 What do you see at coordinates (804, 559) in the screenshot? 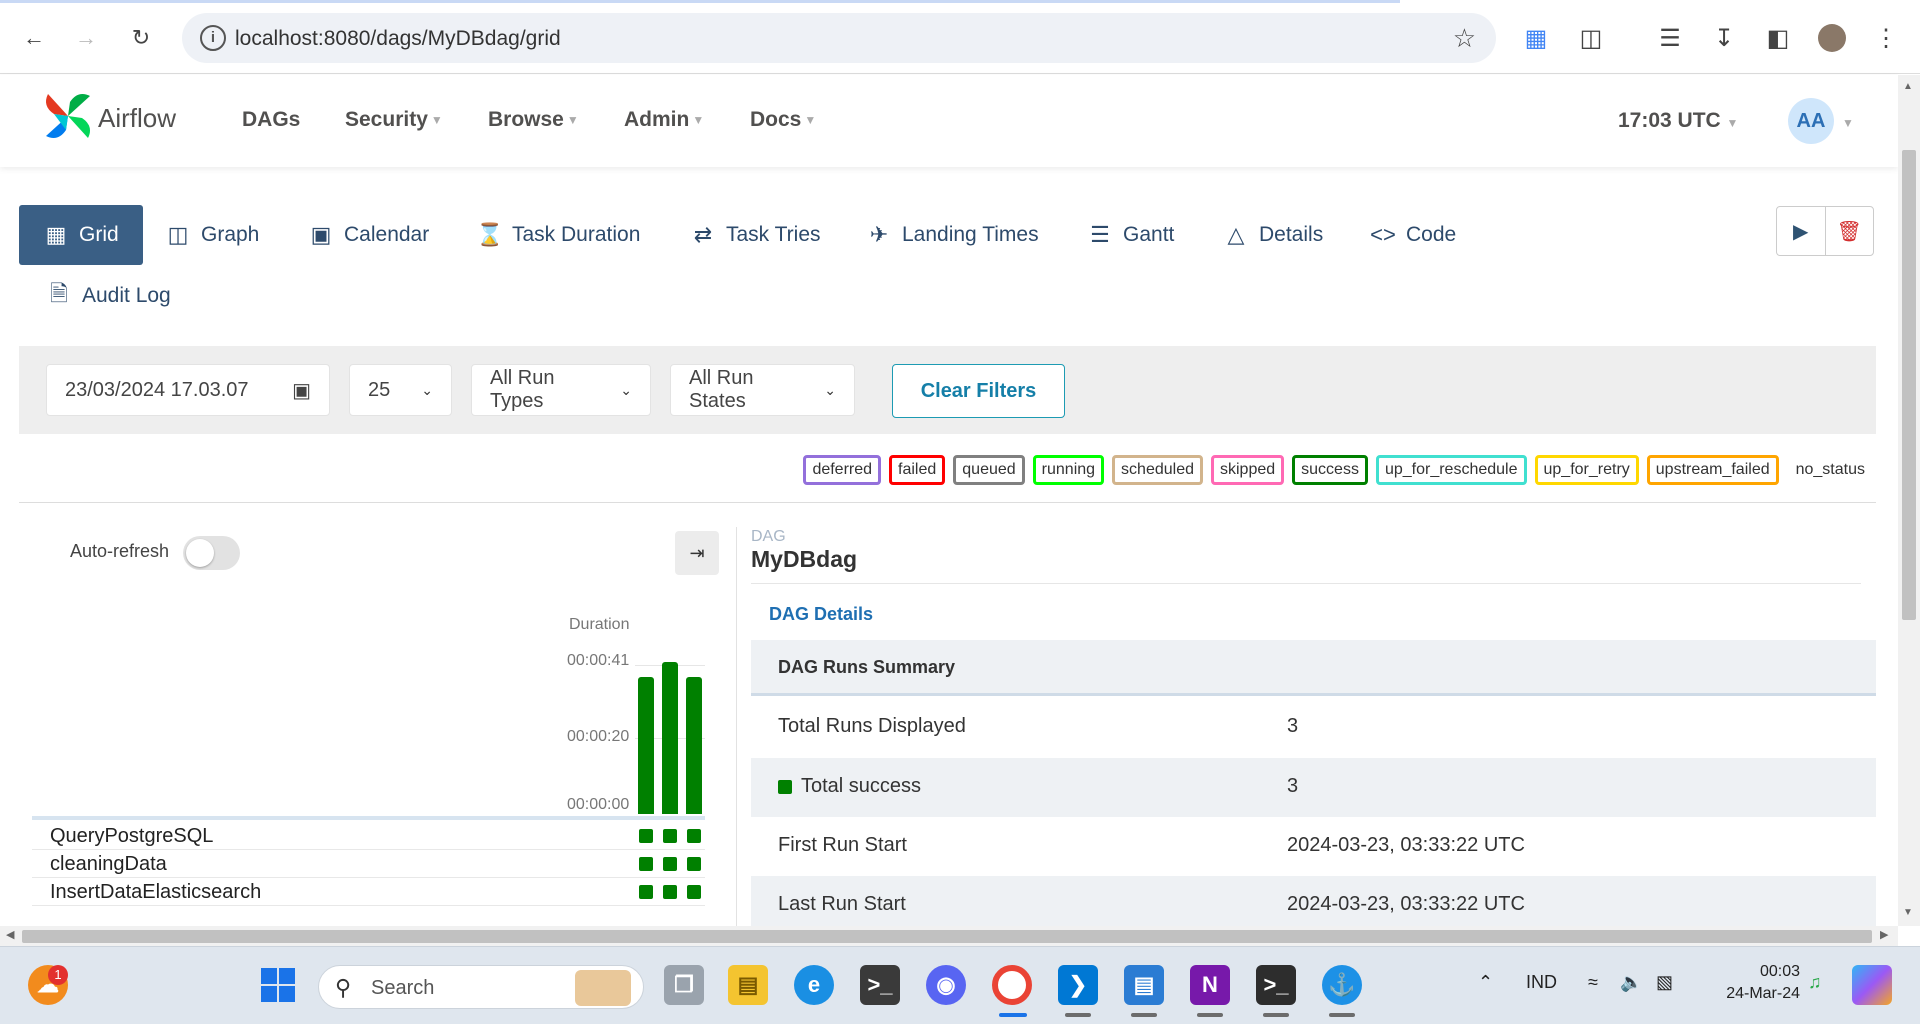
I see `dag-title: MyDBdag` at bounding box center [804, 559].